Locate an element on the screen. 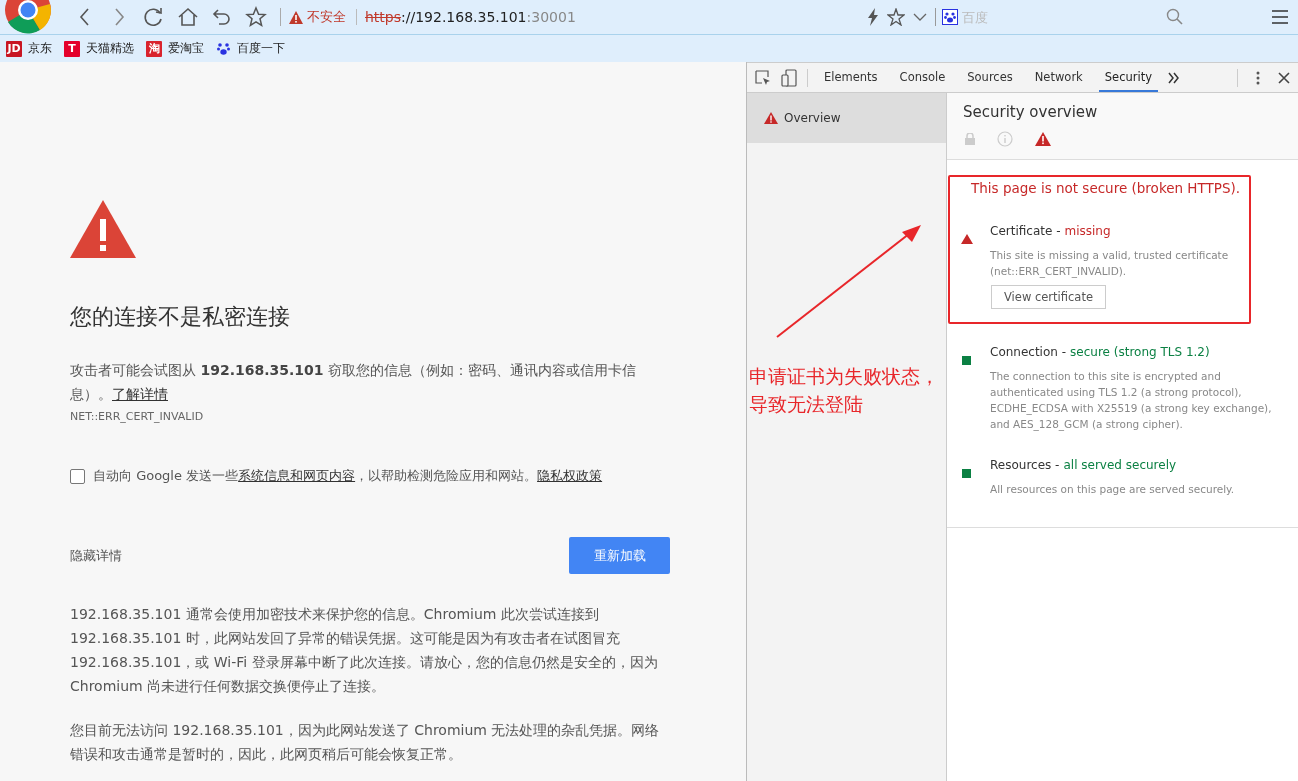  sidebar-item: Overview is located at coordinates (846, 118).